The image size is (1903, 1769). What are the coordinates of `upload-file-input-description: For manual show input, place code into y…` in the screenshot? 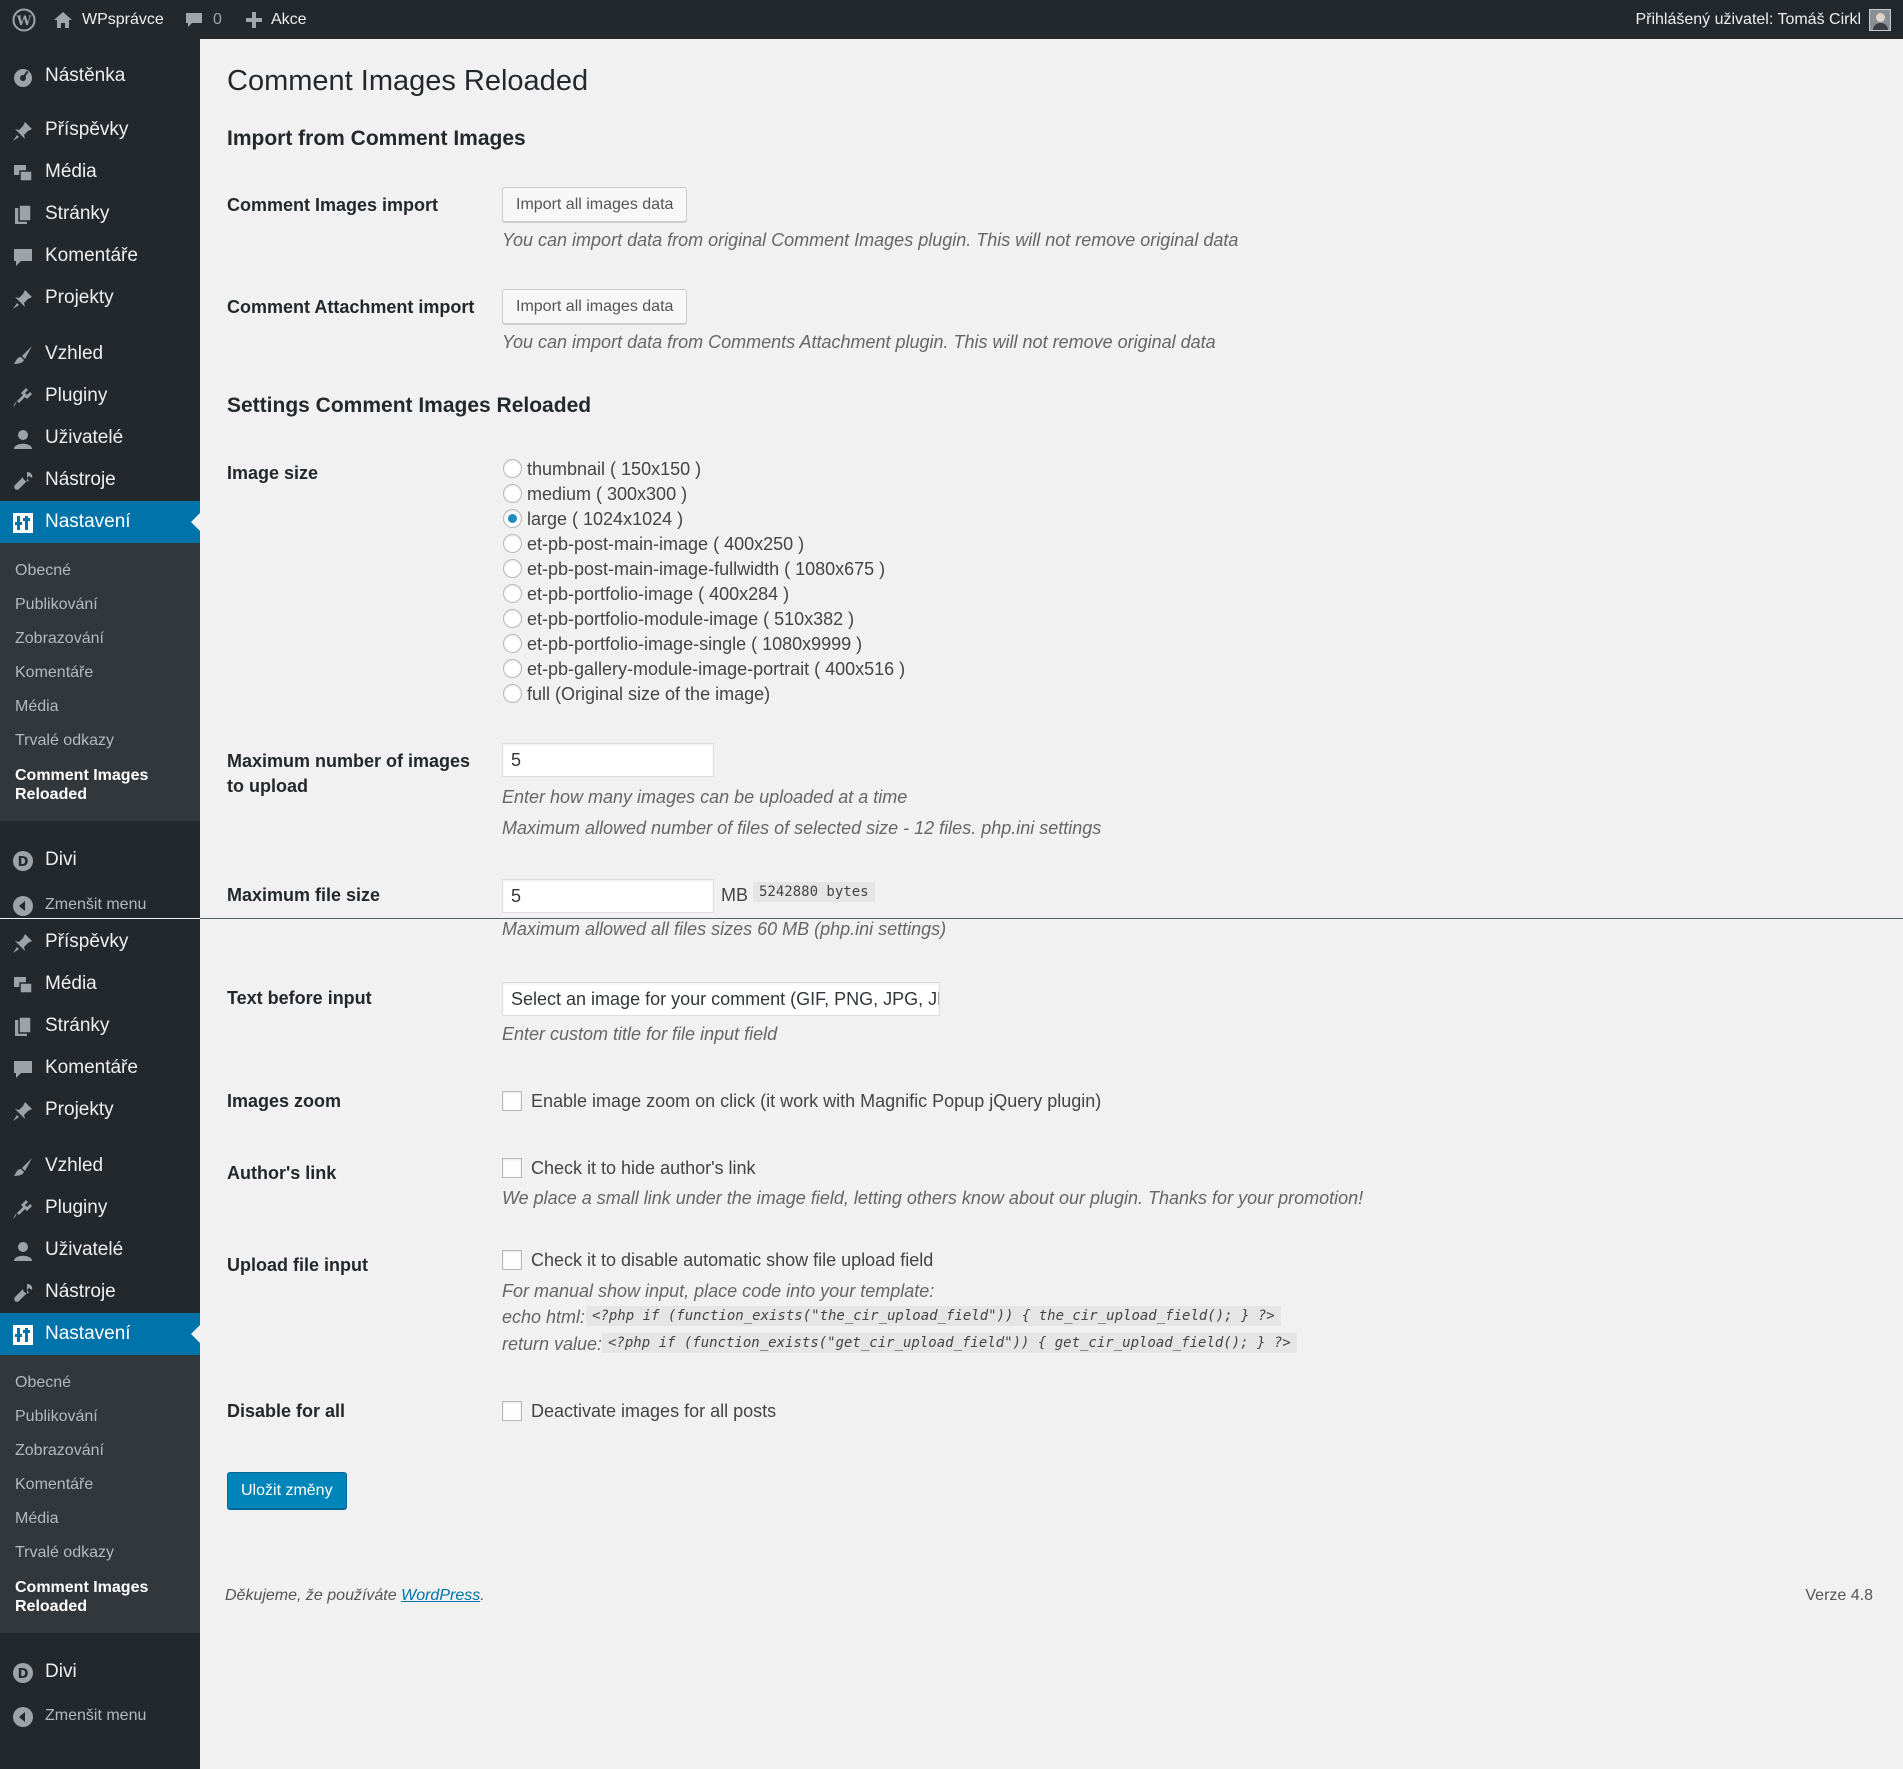 It's located at (718, 1291).